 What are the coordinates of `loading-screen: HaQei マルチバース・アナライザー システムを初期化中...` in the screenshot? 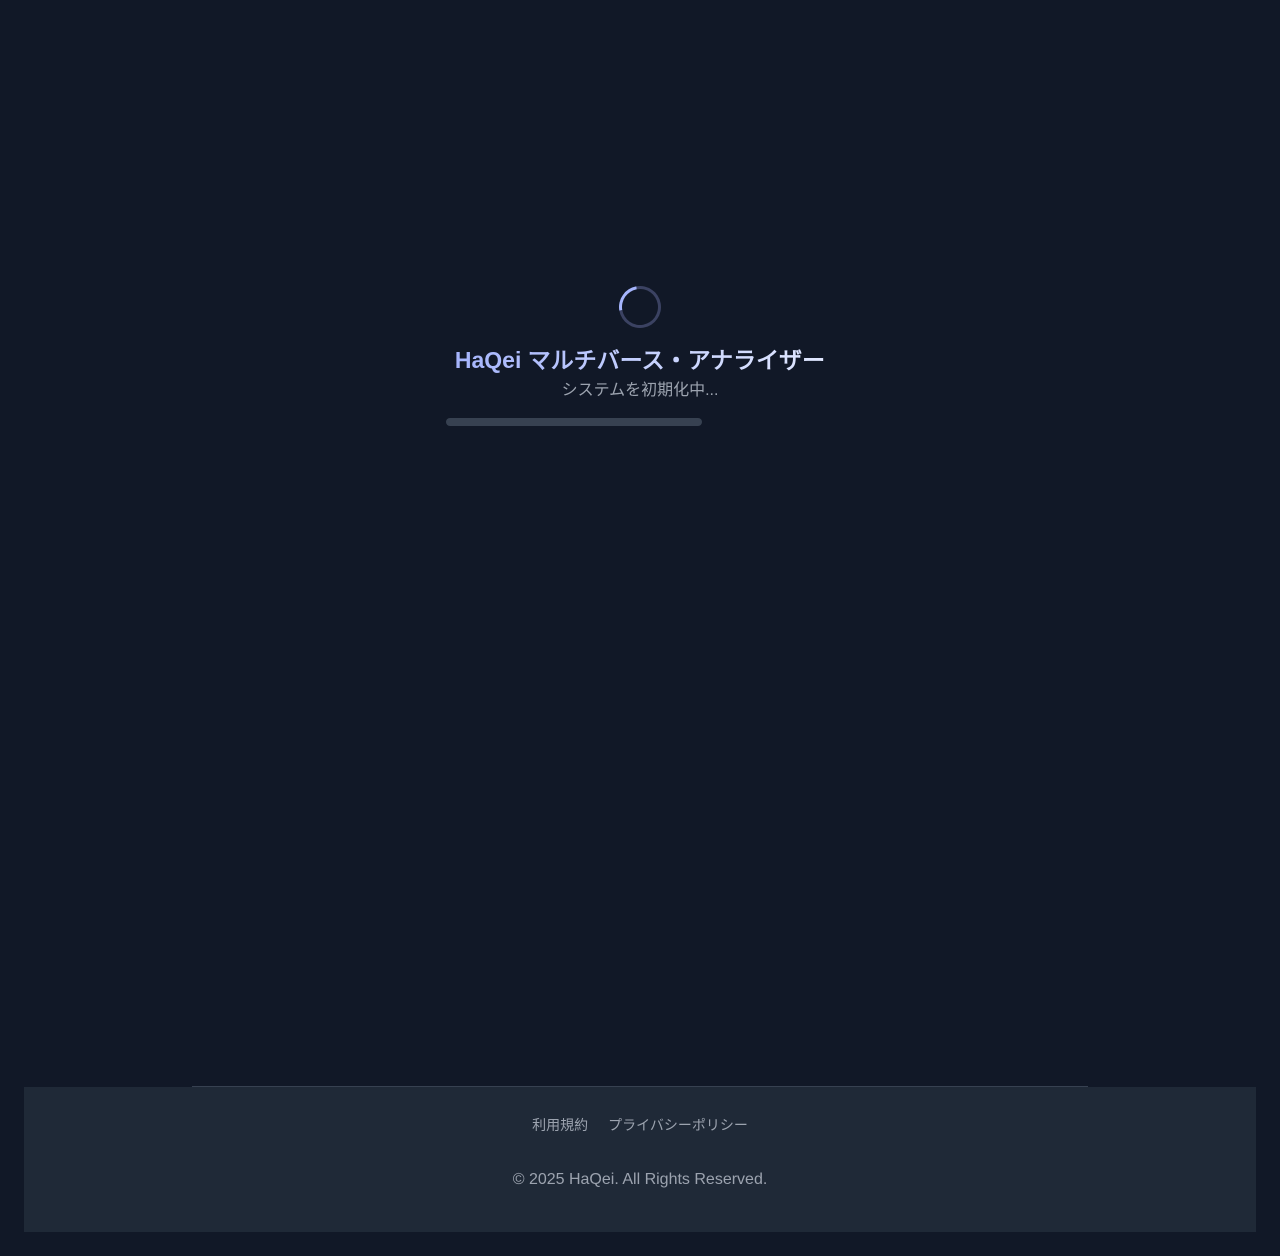 It's located at (640, 351).